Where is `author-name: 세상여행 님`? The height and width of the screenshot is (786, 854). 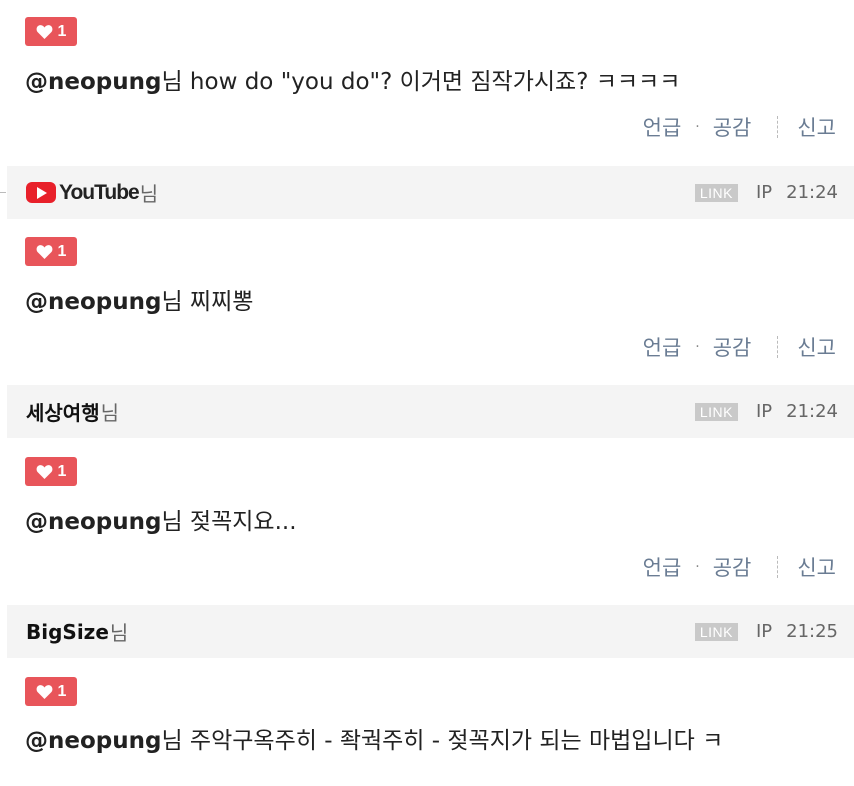
author-name: 세상여행 님 is located at coordinates (72, 411).